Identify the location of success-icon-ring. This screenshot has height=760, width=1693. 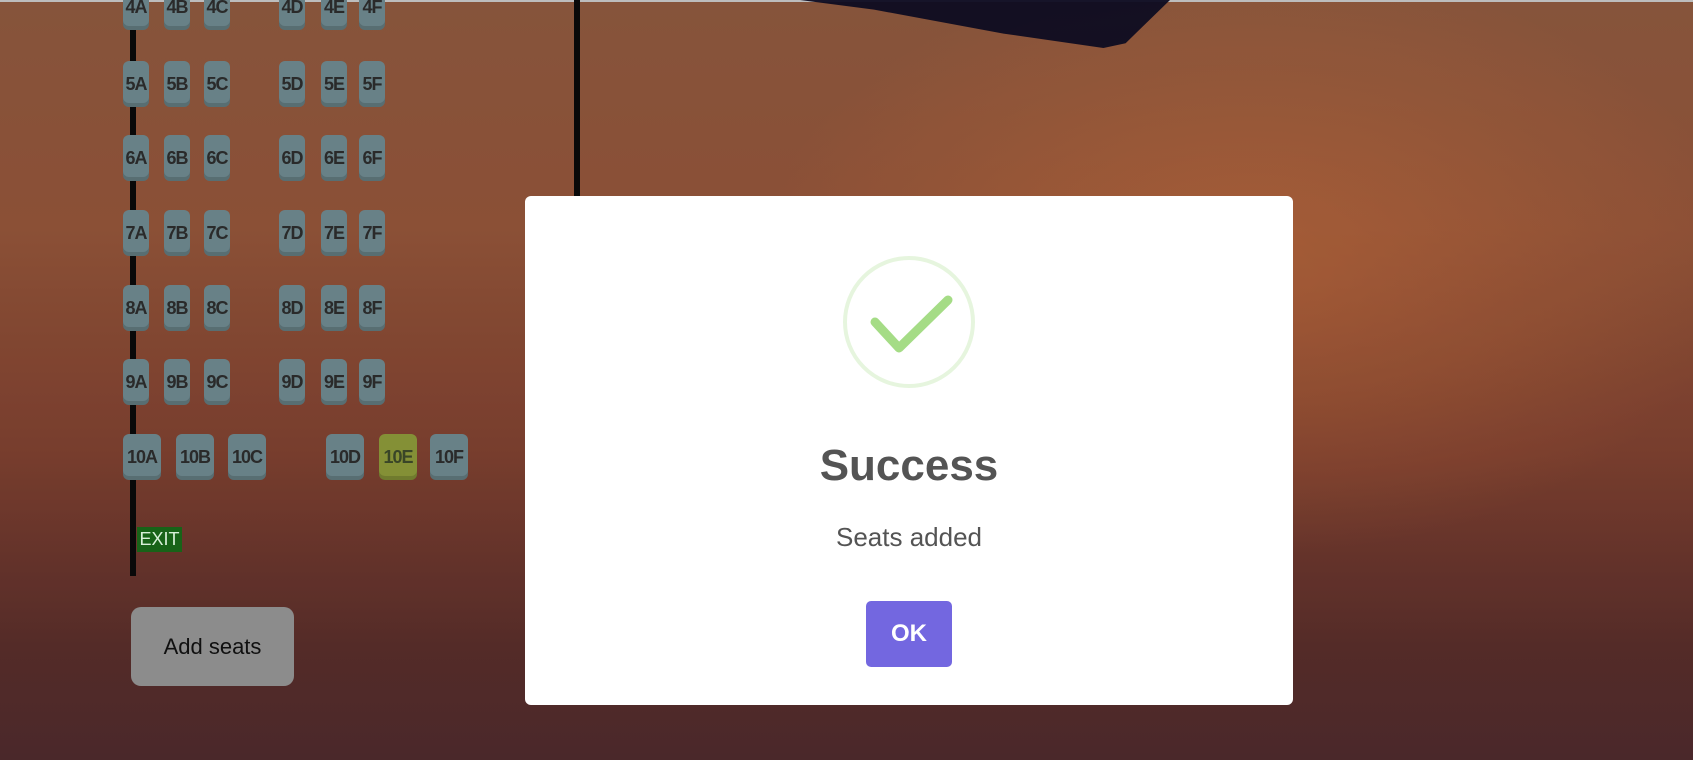
(909, 322).